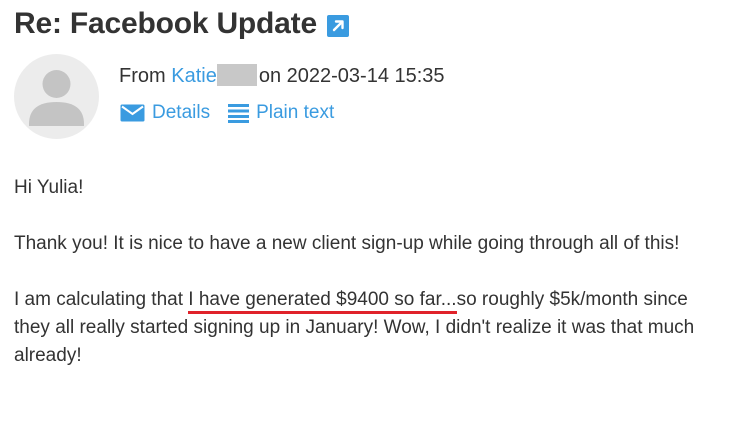 The image size is (731, 440). I want to click on plain-text-label: Plain text, so click(295, 112).